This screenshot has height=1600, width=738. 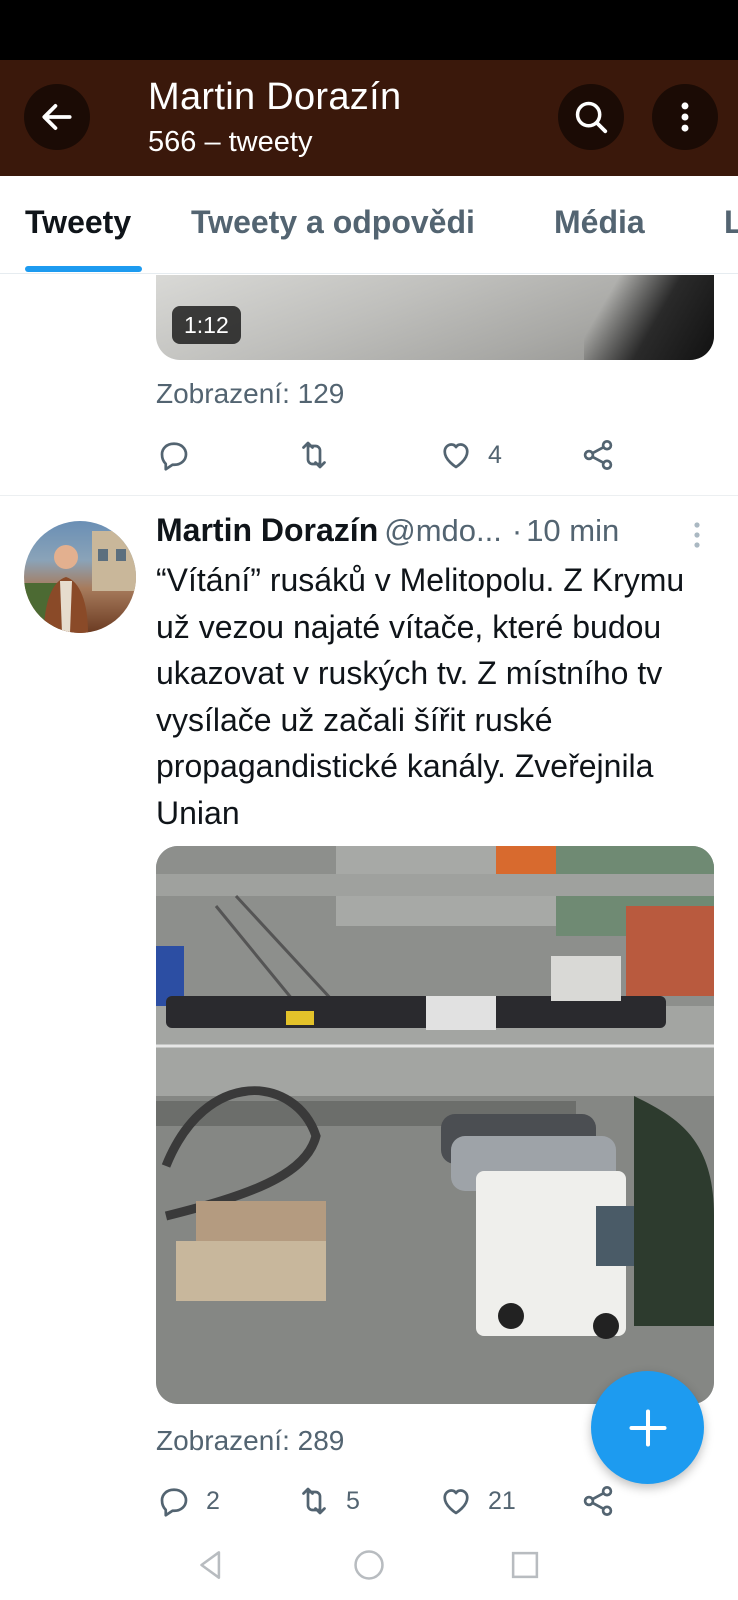 I want to click on like-count: 4, so click(x=495, y=454).